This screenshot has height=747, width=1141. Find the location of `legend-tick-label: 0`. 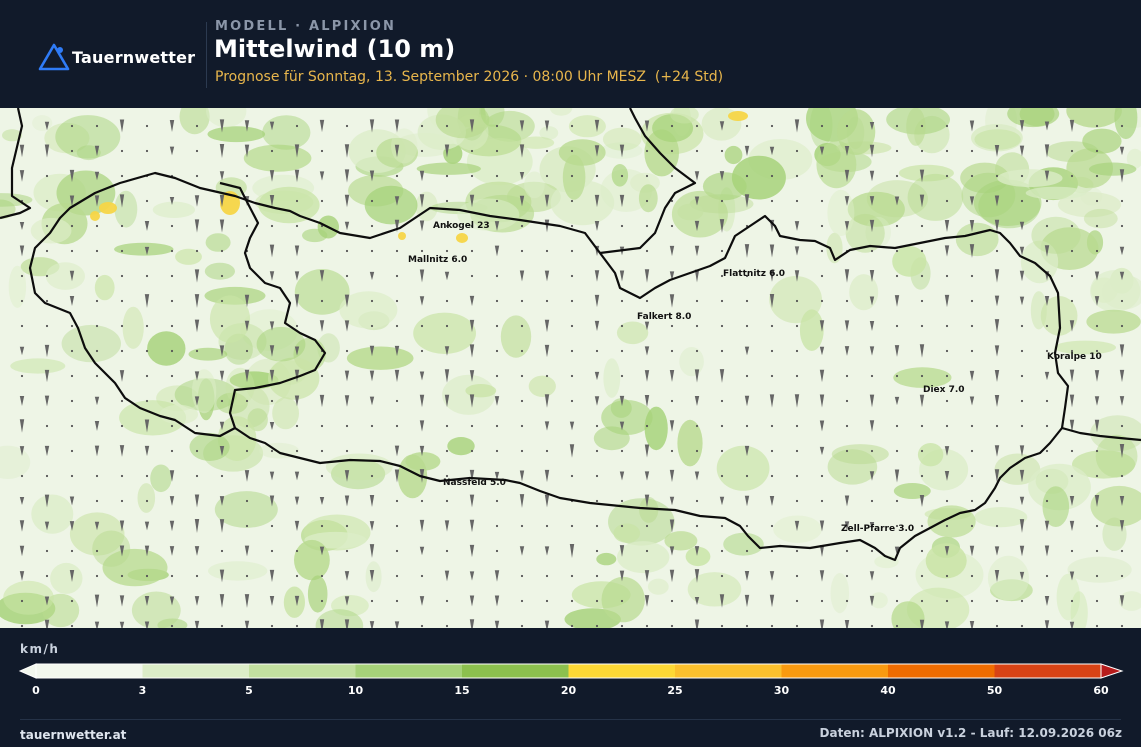

legend-tick-label: 0 is located at coordinates (36, 690).